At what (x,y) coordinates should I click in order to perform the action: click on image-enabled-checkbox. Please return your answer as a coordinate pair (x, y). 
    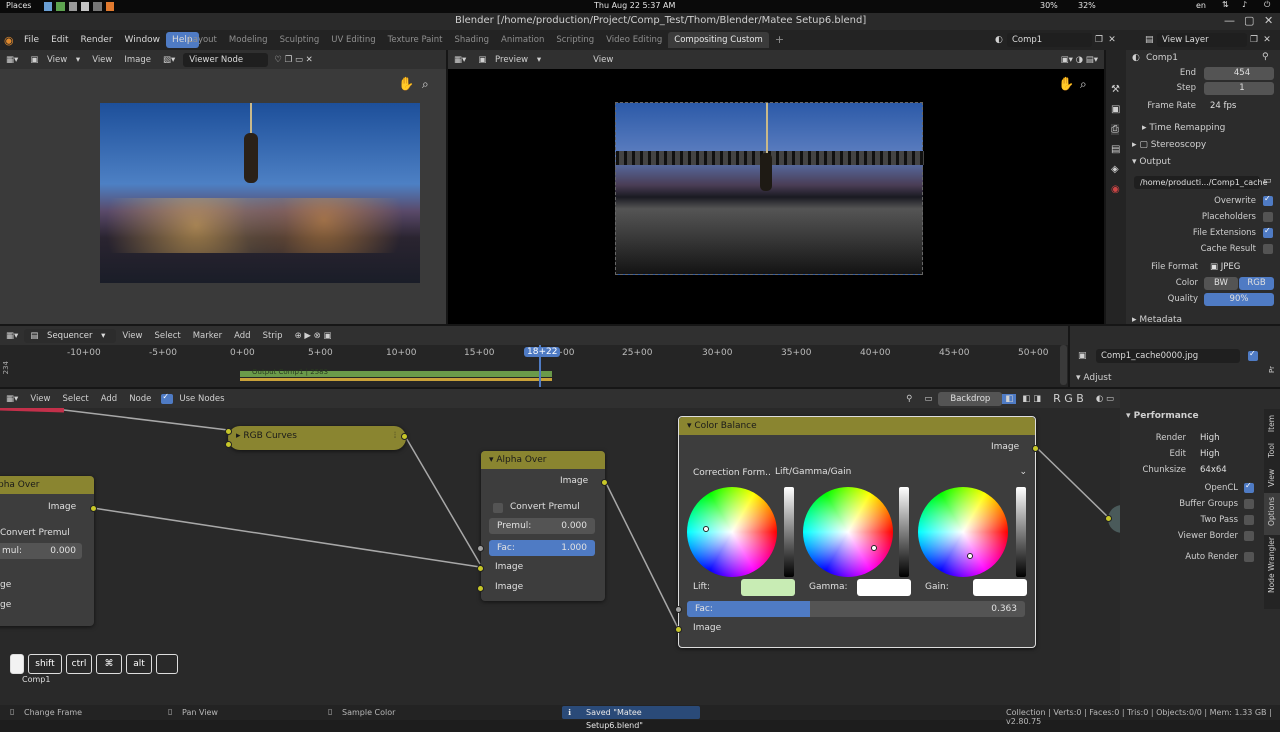
    Looking at the image, I should click on (1253, 355).